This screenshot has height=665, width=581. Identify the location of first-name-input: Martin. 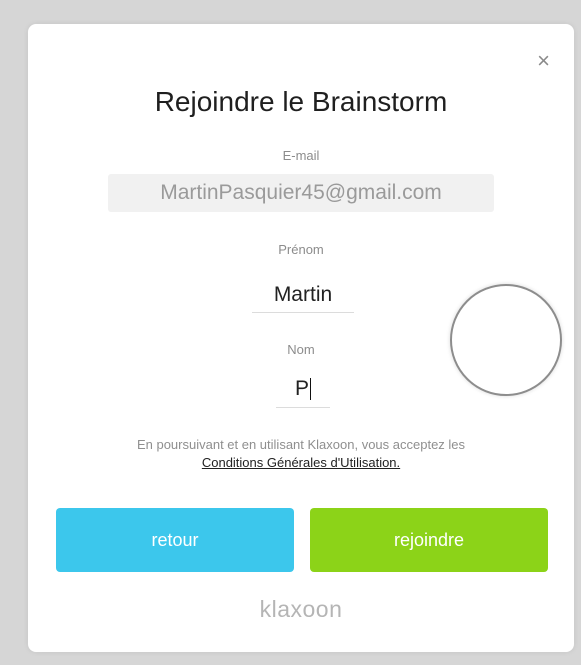
(303, 295).